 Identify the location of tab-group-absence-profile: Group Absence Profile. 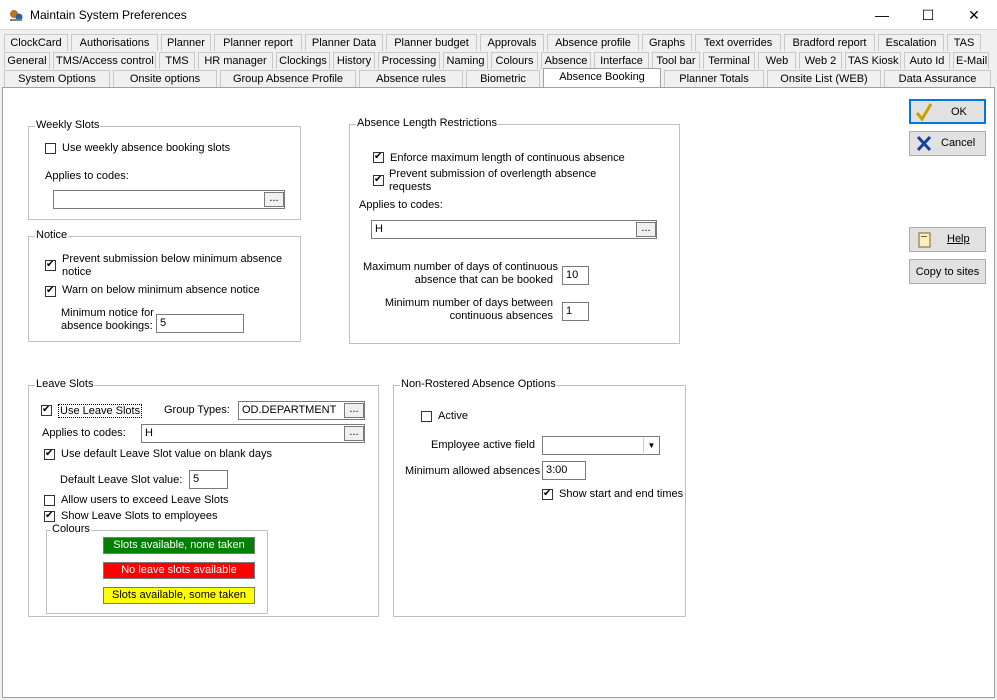
(288, 78).